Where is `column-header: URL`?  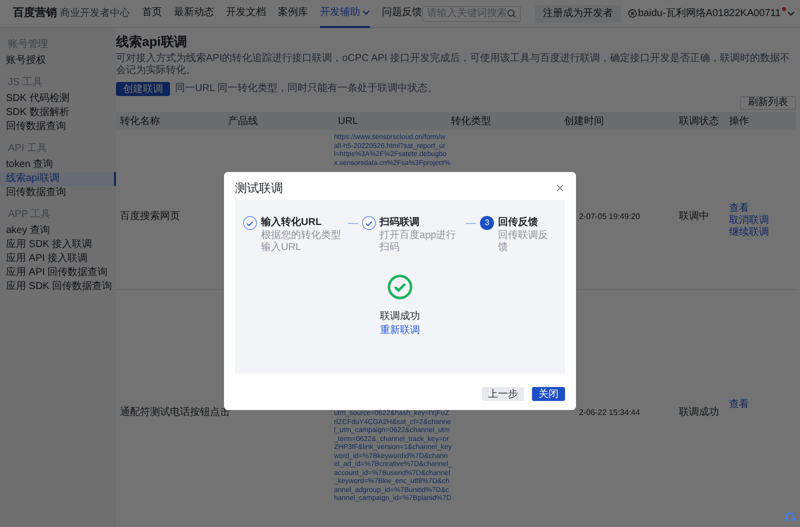 column-header: URL is located at coordinates (348, 121).